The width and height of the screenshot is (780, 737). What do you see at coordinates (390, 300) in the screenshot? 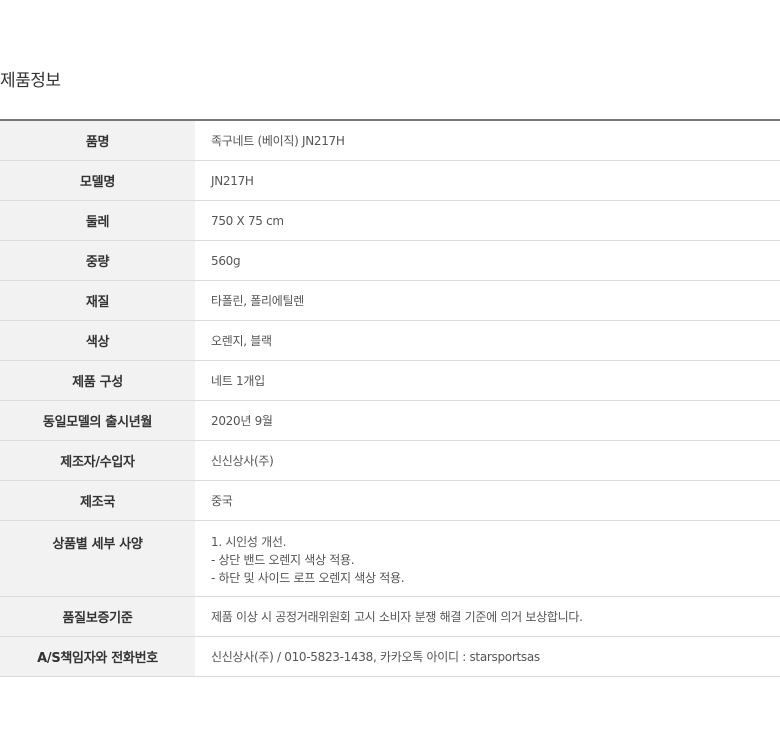
I see `table-row: 재질 타폴린, 폴리에틸렌` at bounding box center [390, 300].